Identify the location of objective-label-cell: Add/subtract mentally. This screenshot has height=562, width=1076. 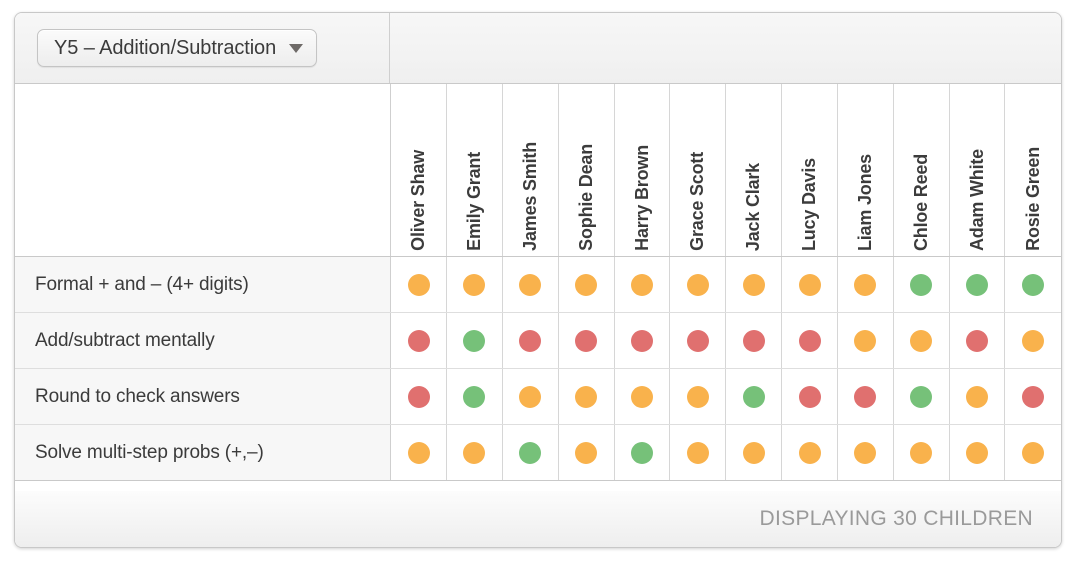
(203, 340).